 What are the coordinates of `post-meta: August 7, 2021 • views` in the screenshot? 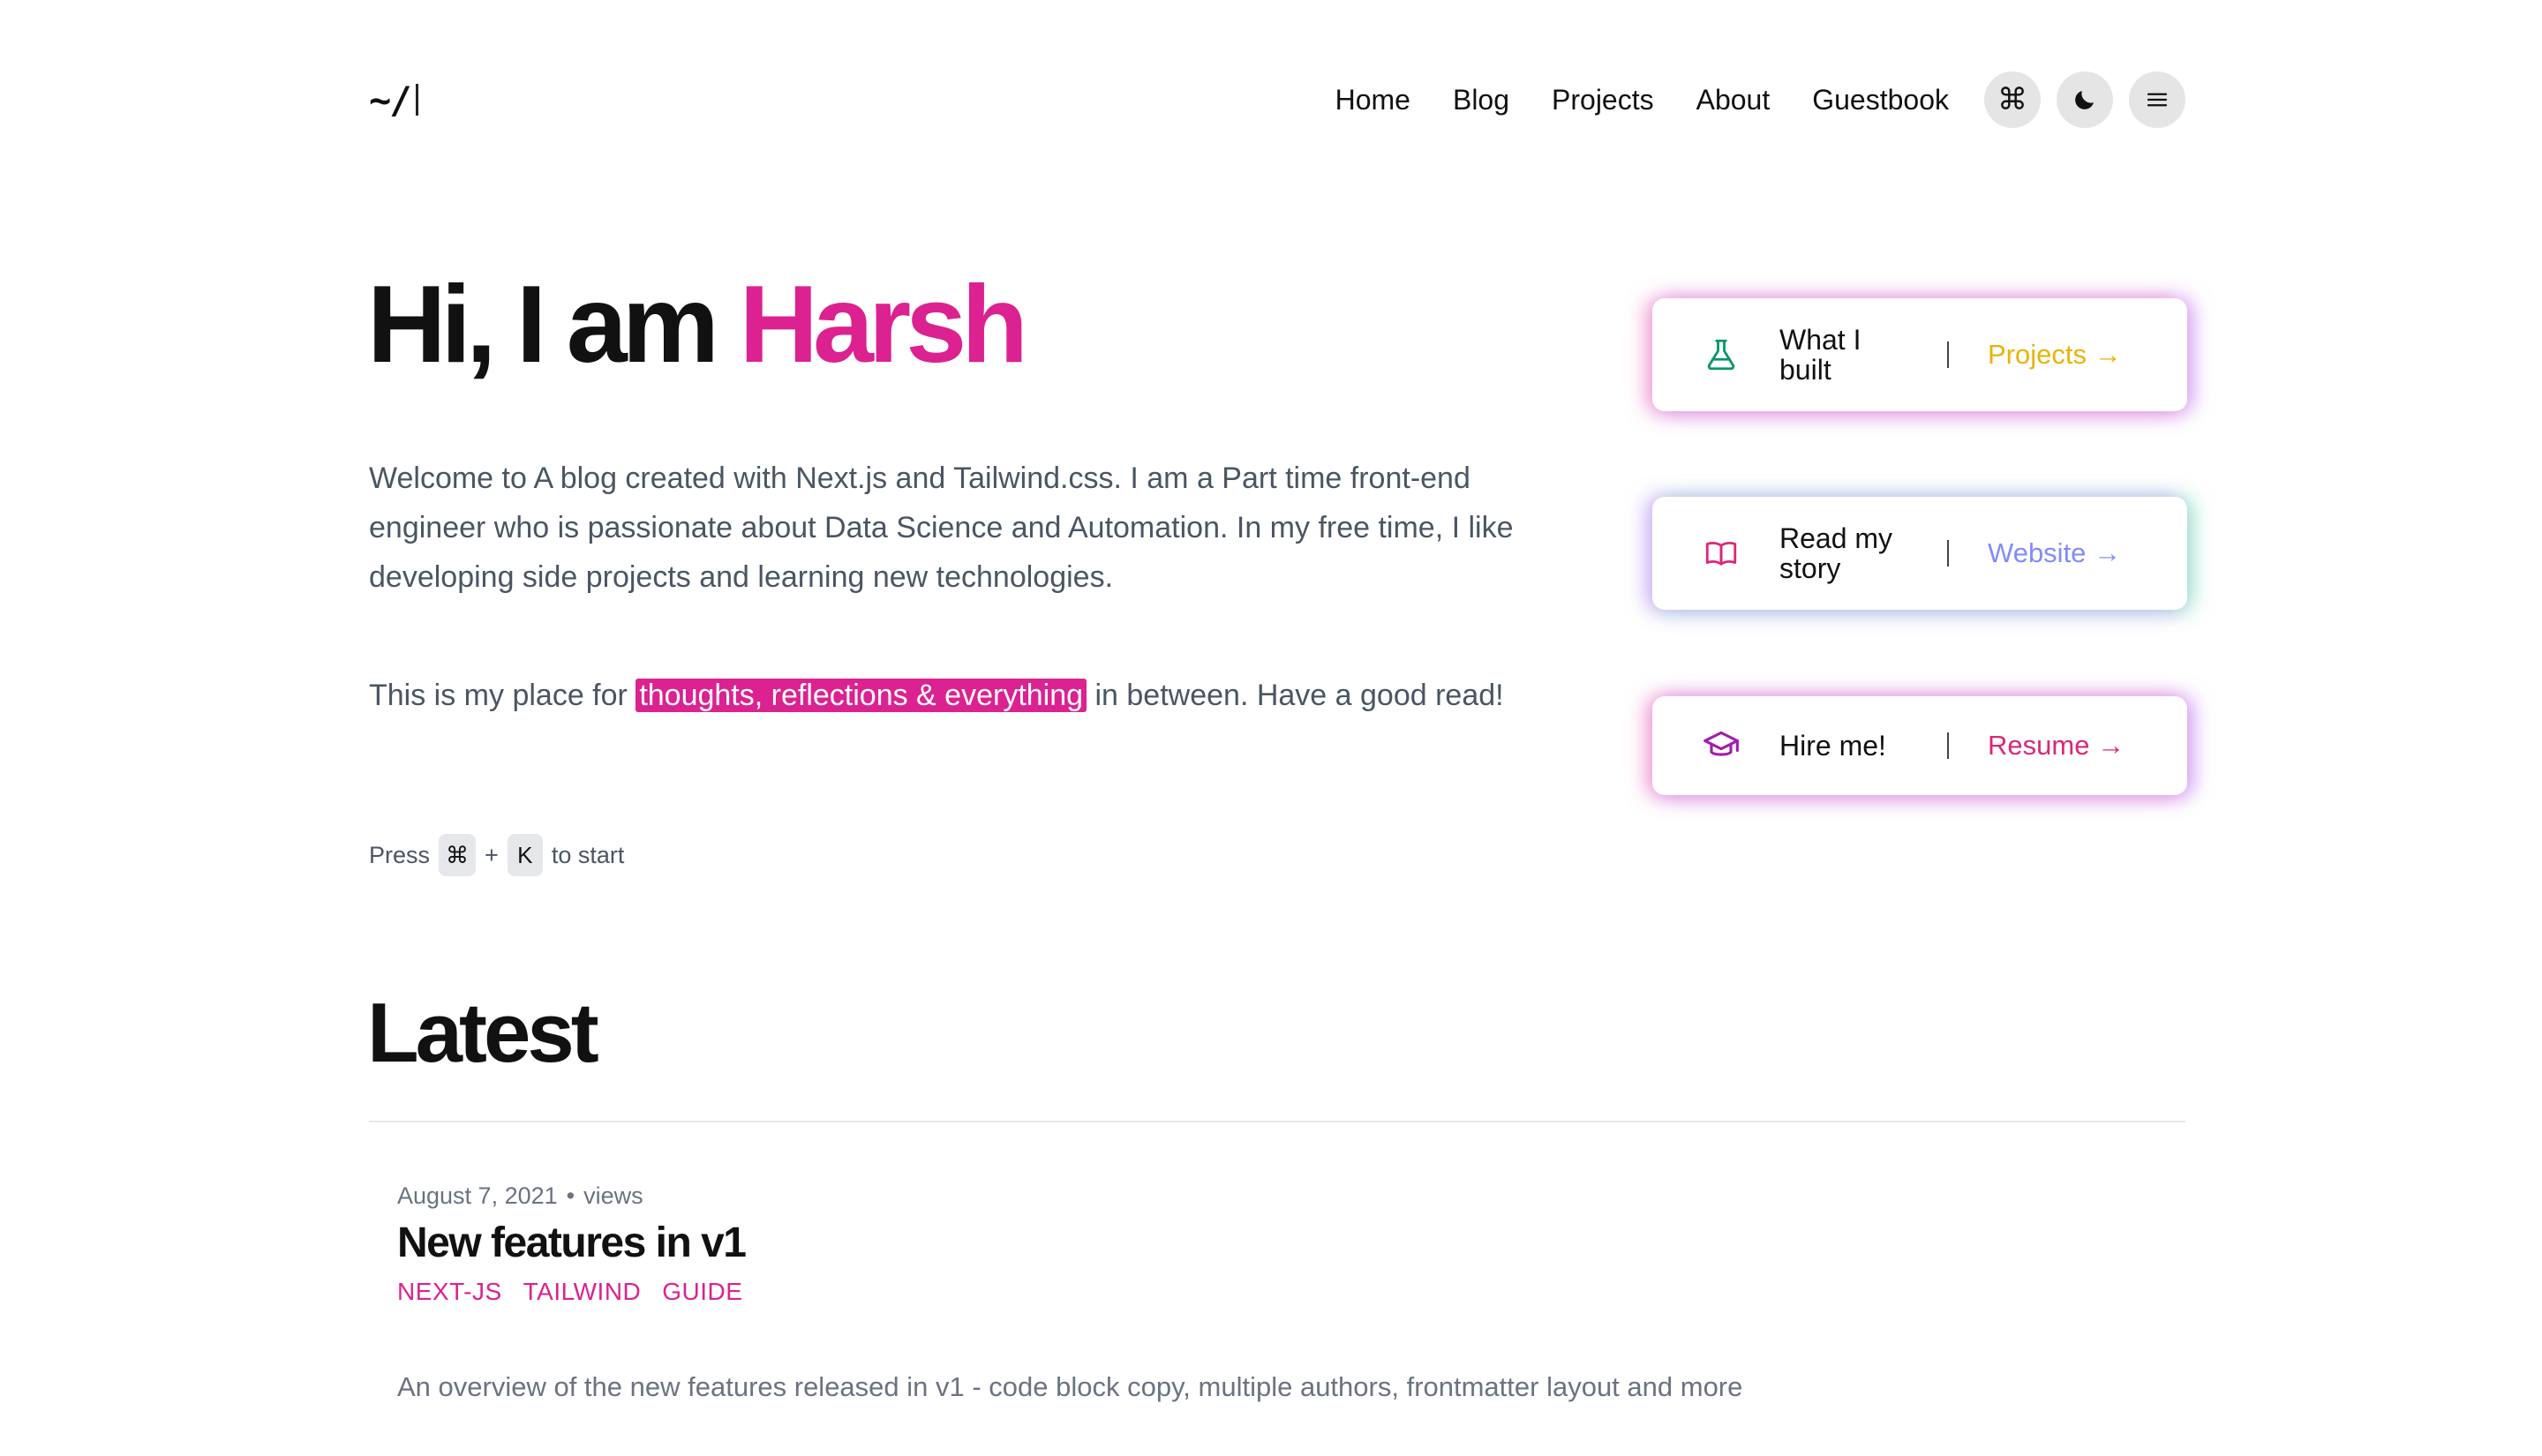 It's located at (1262, 1196).